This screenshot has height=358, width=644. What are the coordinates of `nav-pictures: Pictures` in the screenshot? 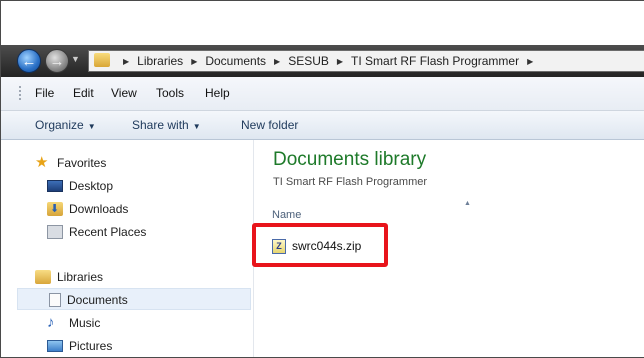 It's located at (79, 346).